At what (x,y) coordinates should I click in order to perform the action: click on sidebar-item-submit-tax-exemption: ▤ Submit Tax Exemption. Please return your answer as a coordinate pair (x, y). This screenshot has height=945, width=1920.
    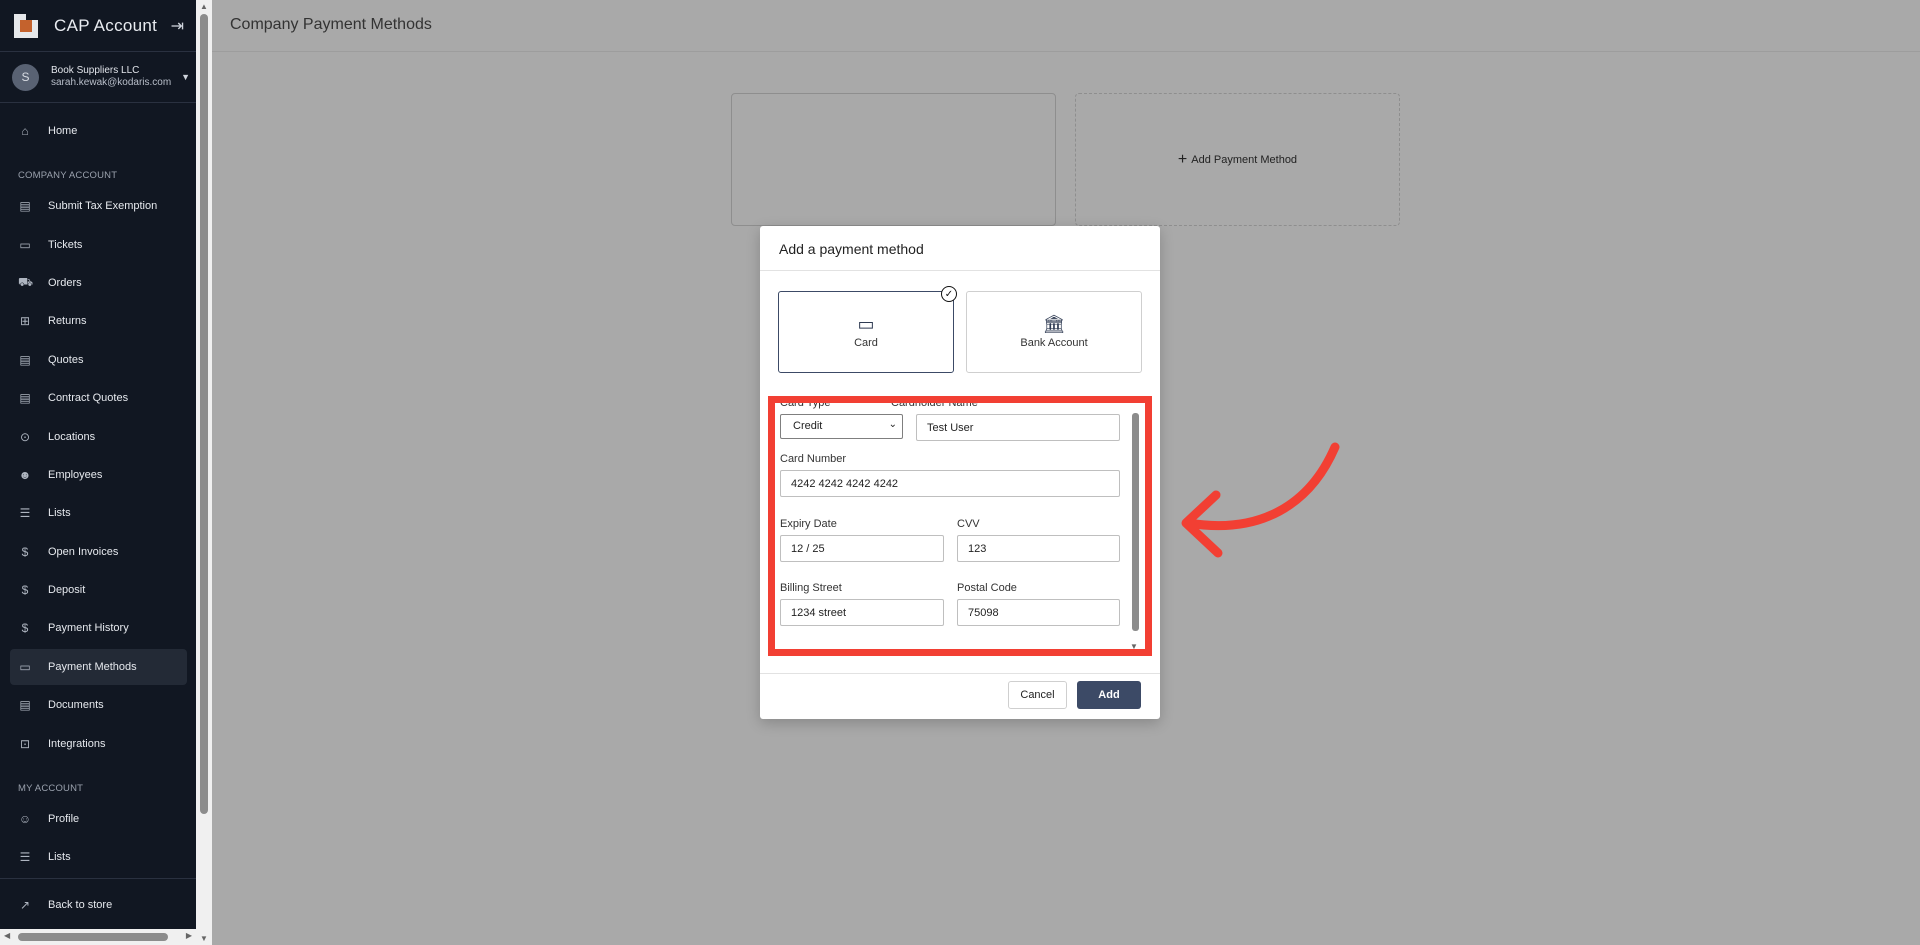
    Looking at the image, I should click on (98, 206).